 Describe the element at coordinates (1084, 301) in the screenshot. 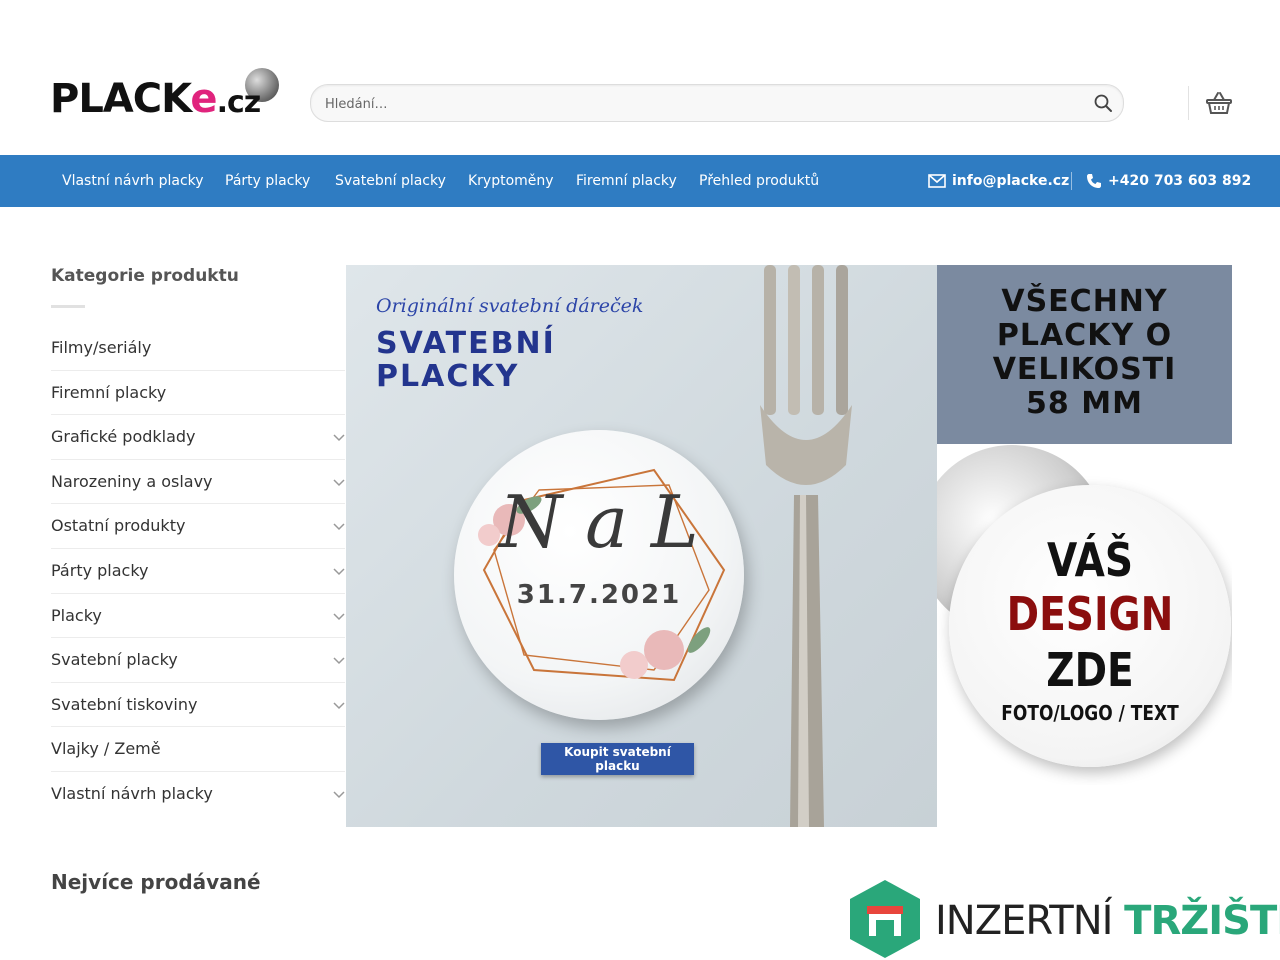

I see `size-info-line: VŠECHNY` at that location.